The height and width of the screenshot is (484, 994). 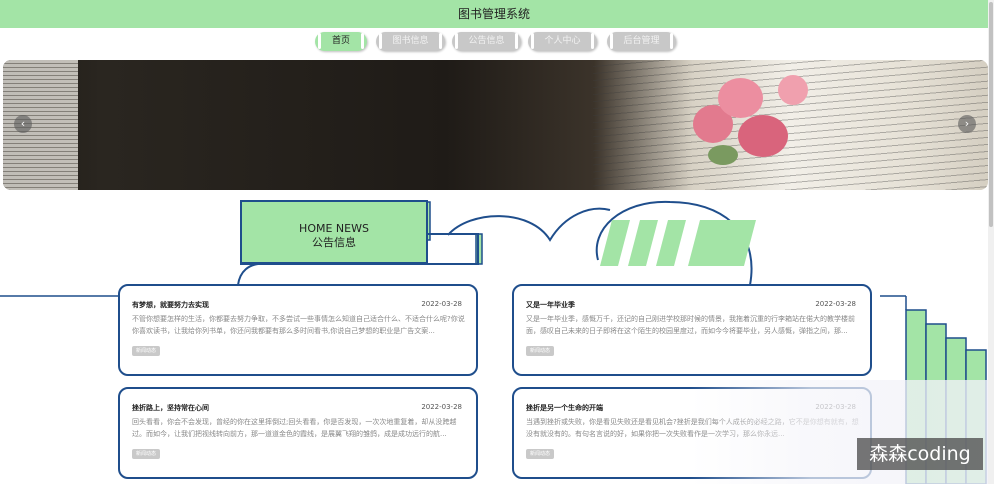 I want to click on top-nav: 首页 图书信息 公告信息 个人中心 后台管理, so click(x=494, y=43).